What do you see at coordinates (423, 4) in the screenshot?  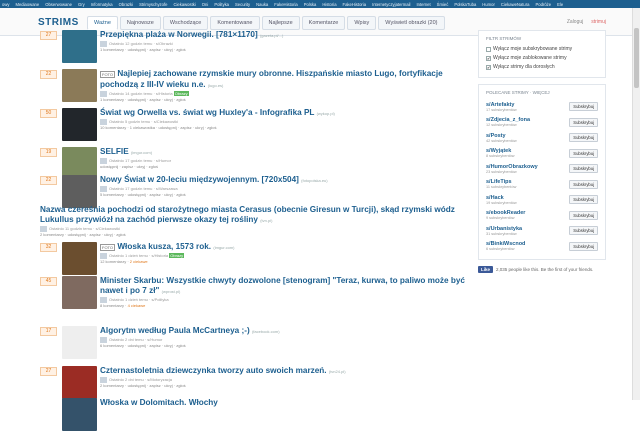 I see `topnav-link: Internet` at bounding box center [423, 4].